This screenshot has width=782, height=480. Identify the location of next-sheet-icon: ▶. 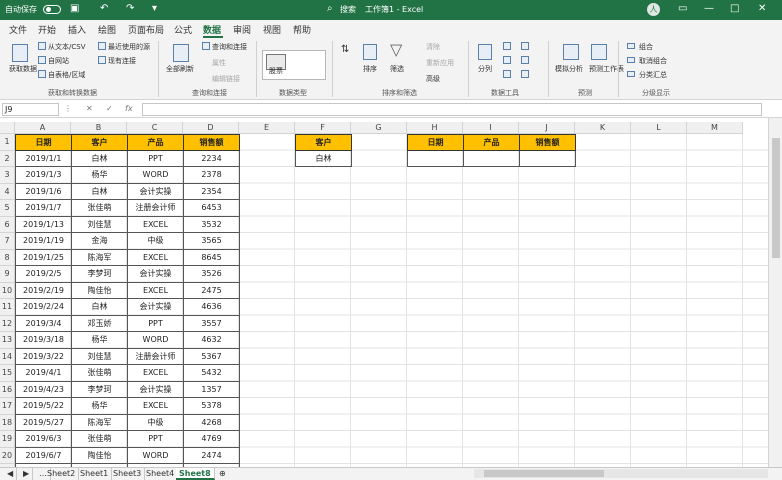
(27, 474).